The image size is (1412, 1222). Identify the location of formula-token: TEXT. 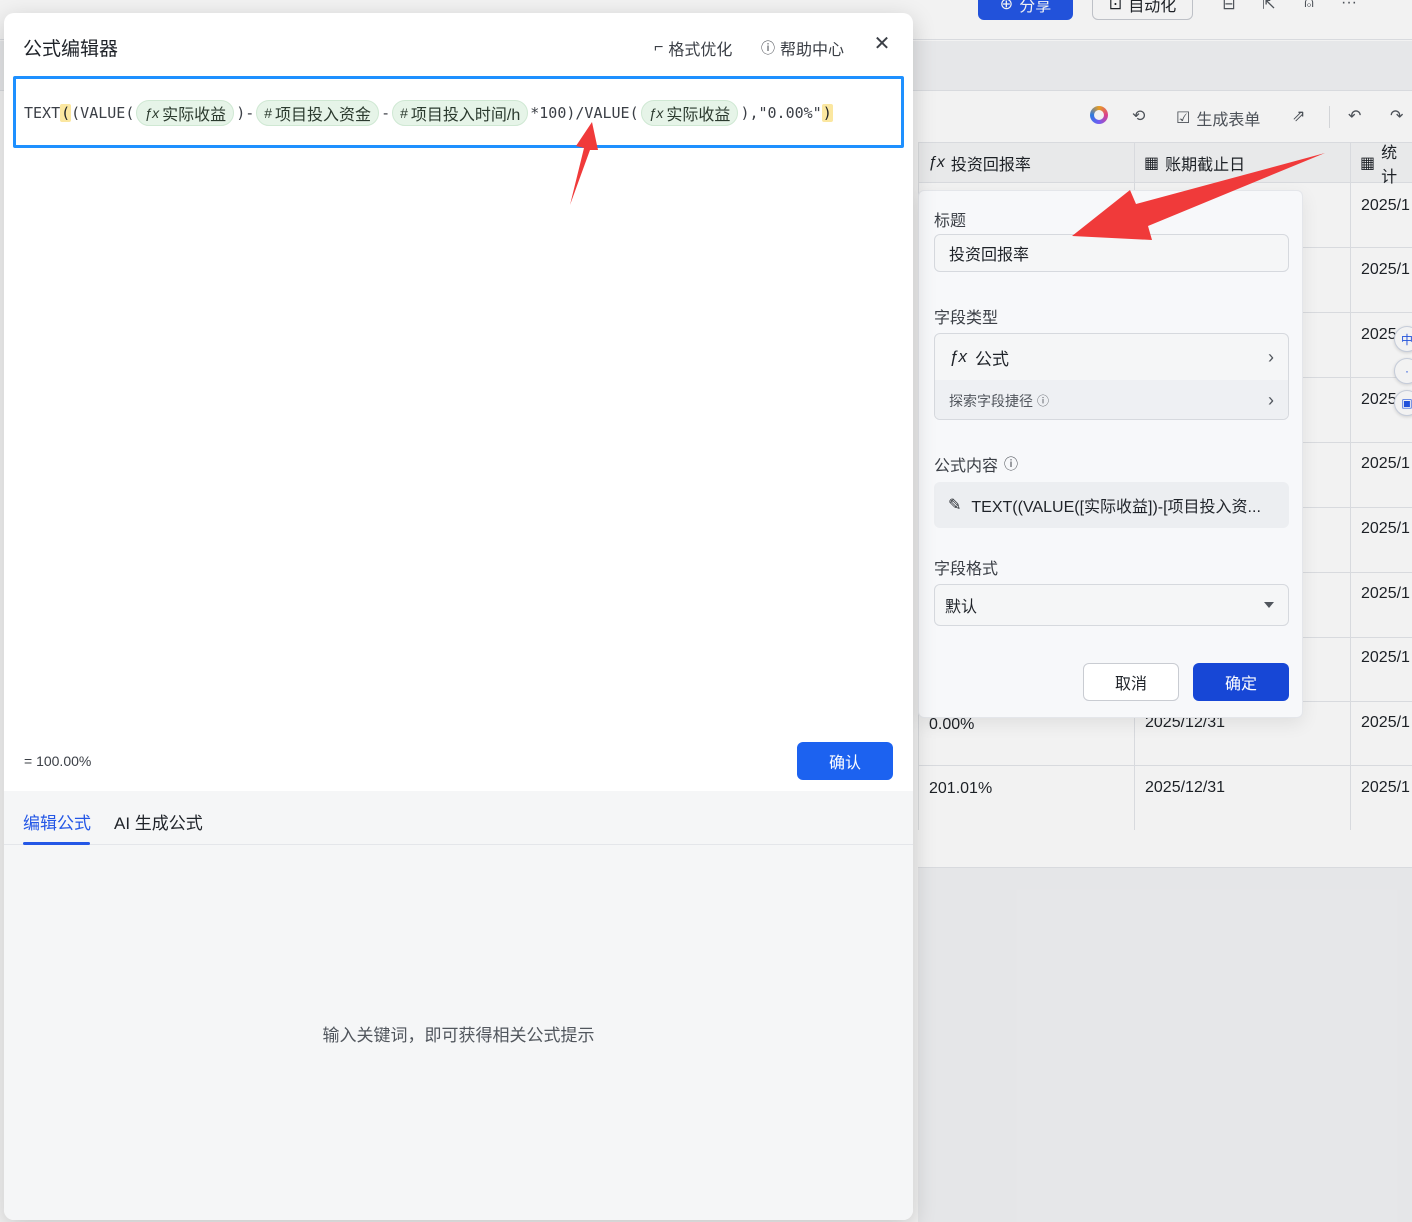
(42, 113).